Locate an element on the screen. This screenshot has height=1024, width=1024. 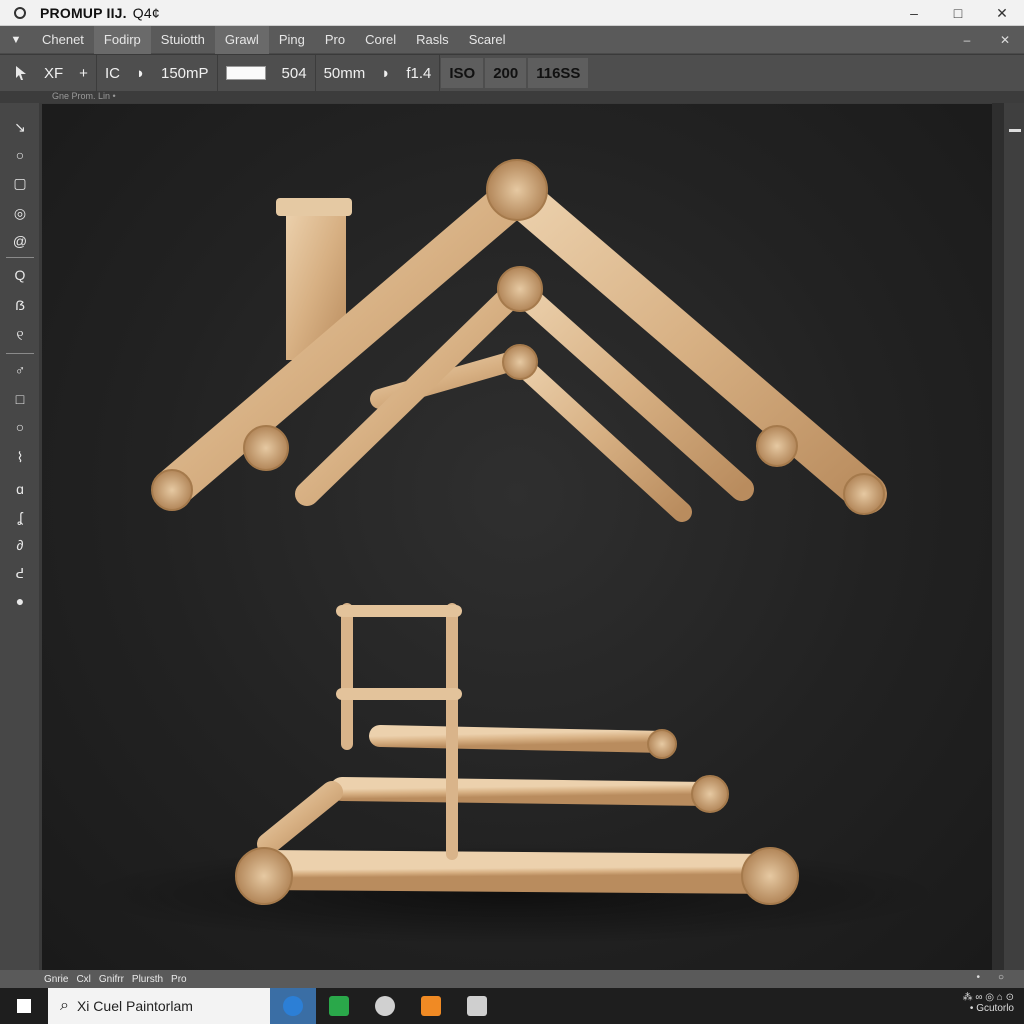
brush-tool-icon: ẞ is located at coordinates (20, 305).